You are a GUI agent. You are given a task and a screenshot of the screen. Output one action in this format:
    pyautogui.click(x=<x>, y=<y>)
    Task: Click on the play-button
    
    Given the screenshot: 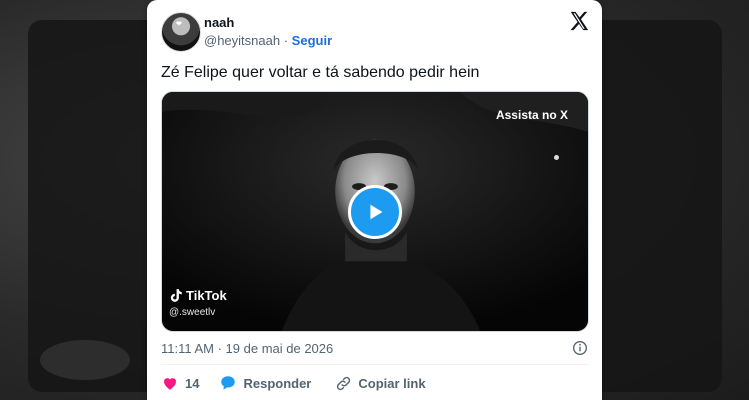 What is the action you would take?
    pyautogui.click(x=375, y=212)
    